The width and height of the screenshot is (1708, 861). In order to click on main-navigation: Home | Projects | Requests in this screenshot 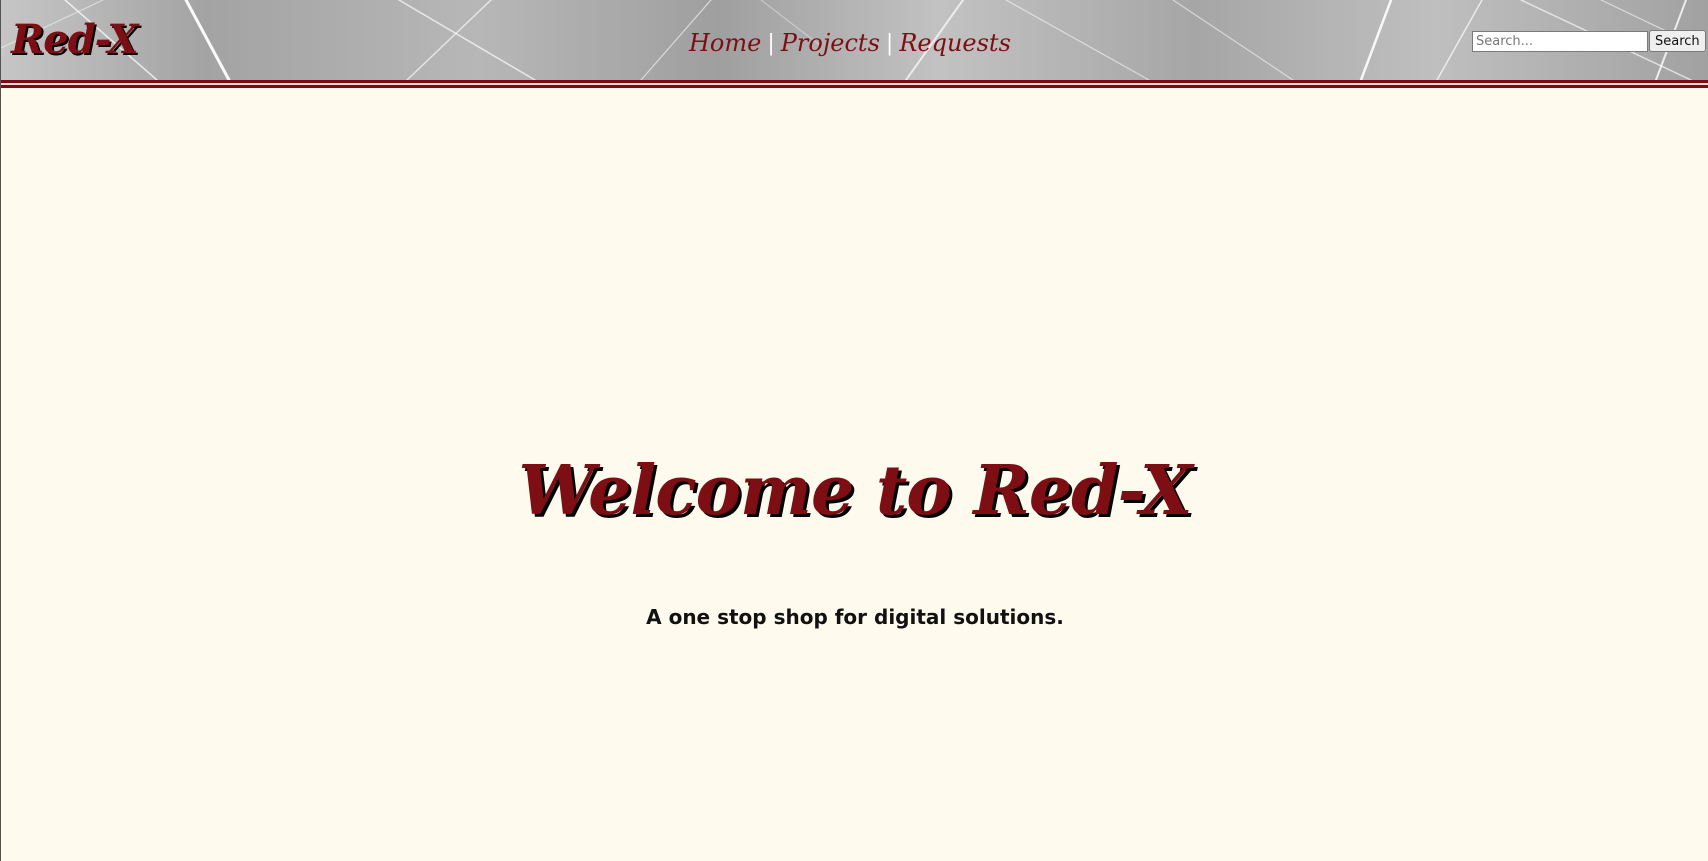, I will do `click(850, 43)`.